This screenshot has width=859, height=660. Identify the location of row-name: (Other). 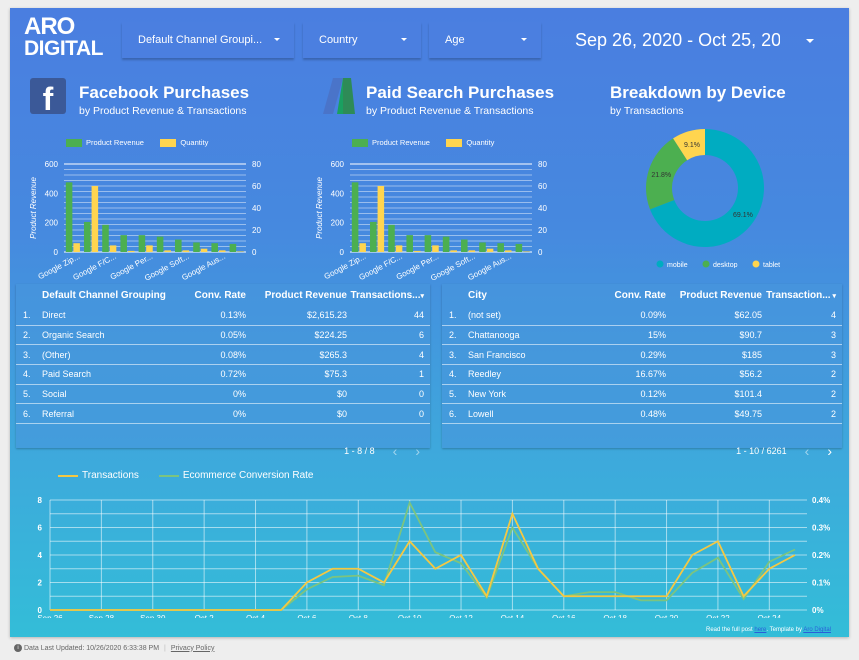
(56, 354).